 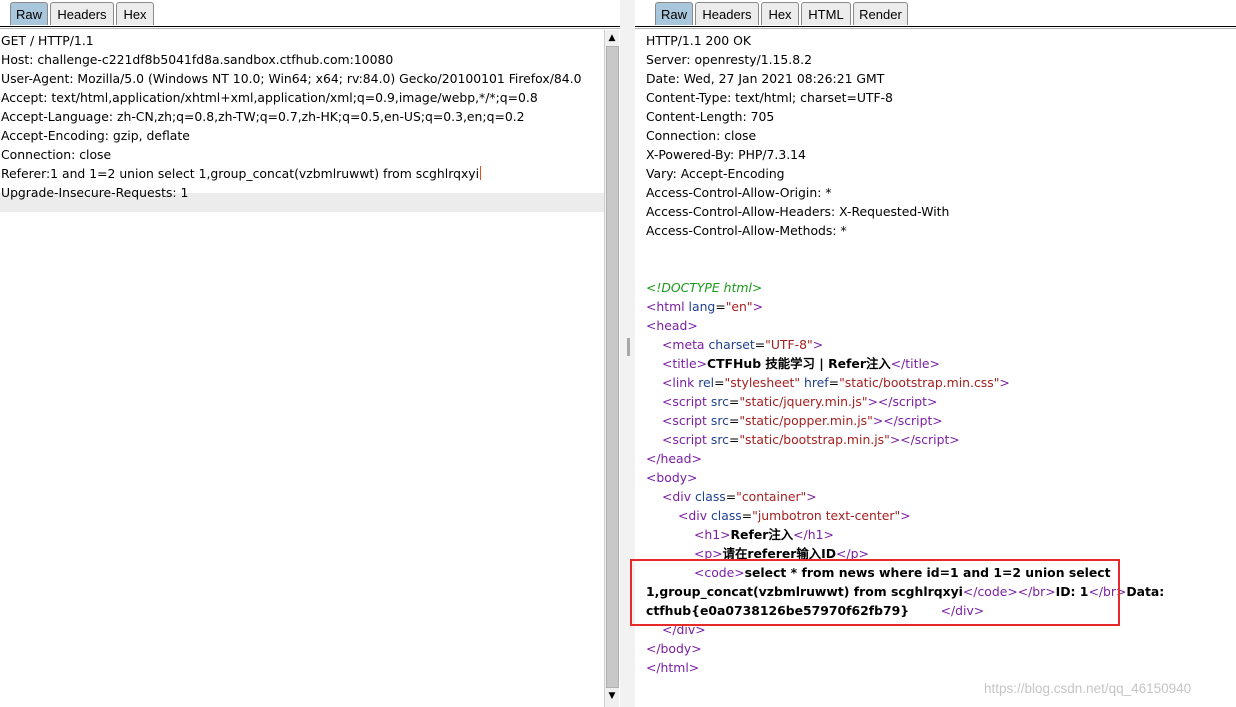 What do you see at coordinates (739, 192) in the screenshot?
I see `acao-header: Access-Control-Allow-Origin: *` at bounding box center [739, 192].